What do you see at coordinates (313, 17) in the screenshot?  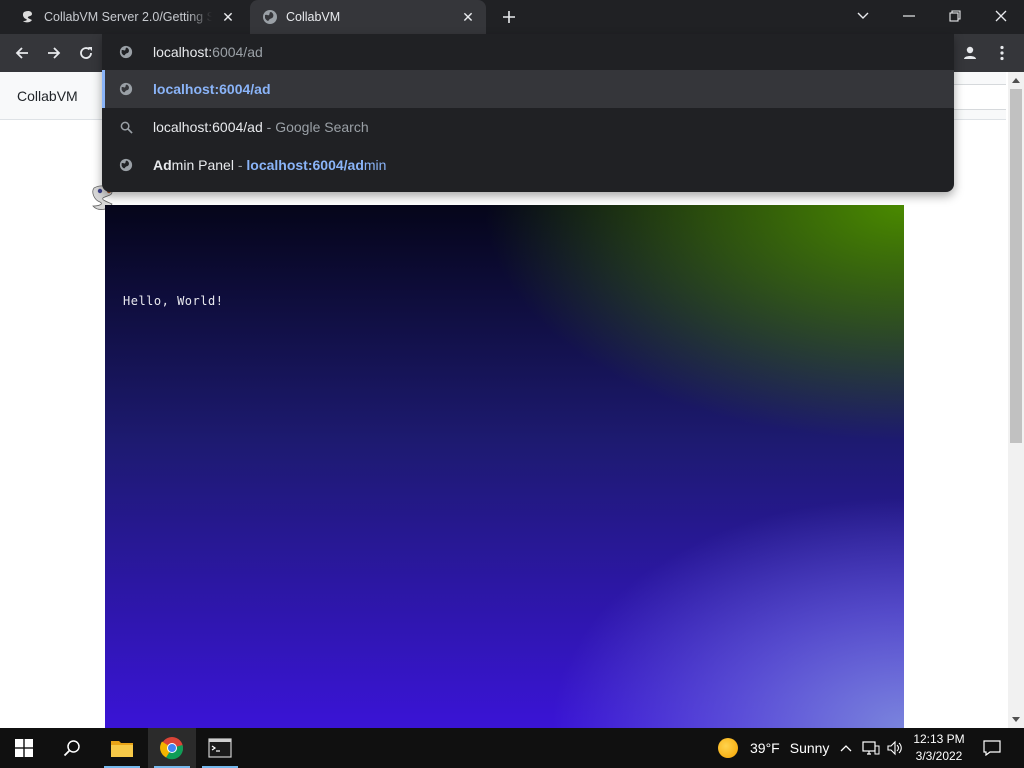 I see `tab-title: CollabVM` at bounding box center [313, 17].